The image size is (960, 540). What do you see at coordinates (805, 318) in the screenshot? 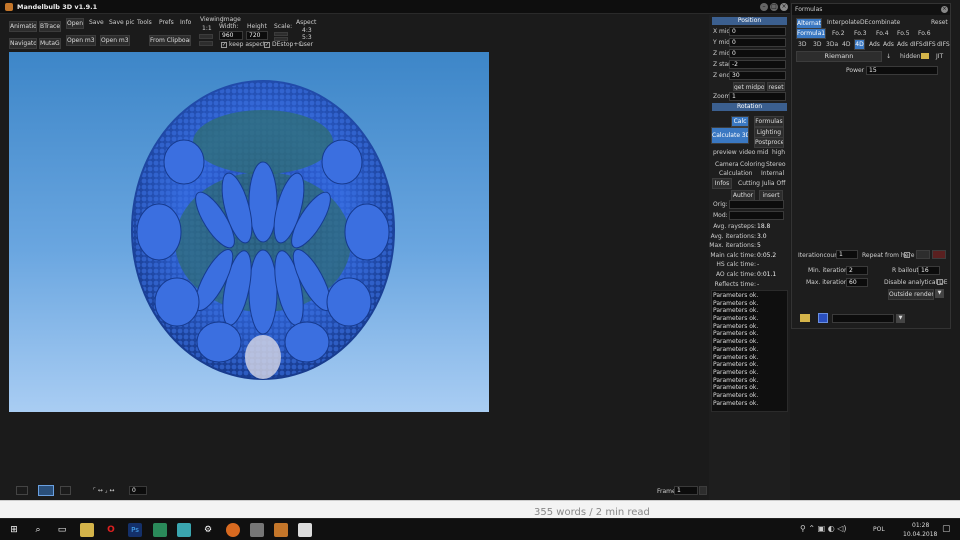
I see `open-folder-icon` at bounding box center [805, 318].